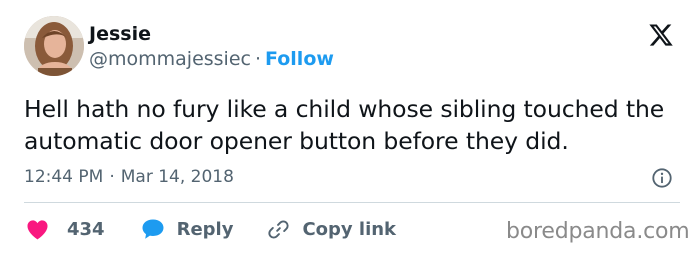 This screenshot has width=700, height=256. I want to click on tweet-actions: 434 Reply Copy link, so click(211, 229).